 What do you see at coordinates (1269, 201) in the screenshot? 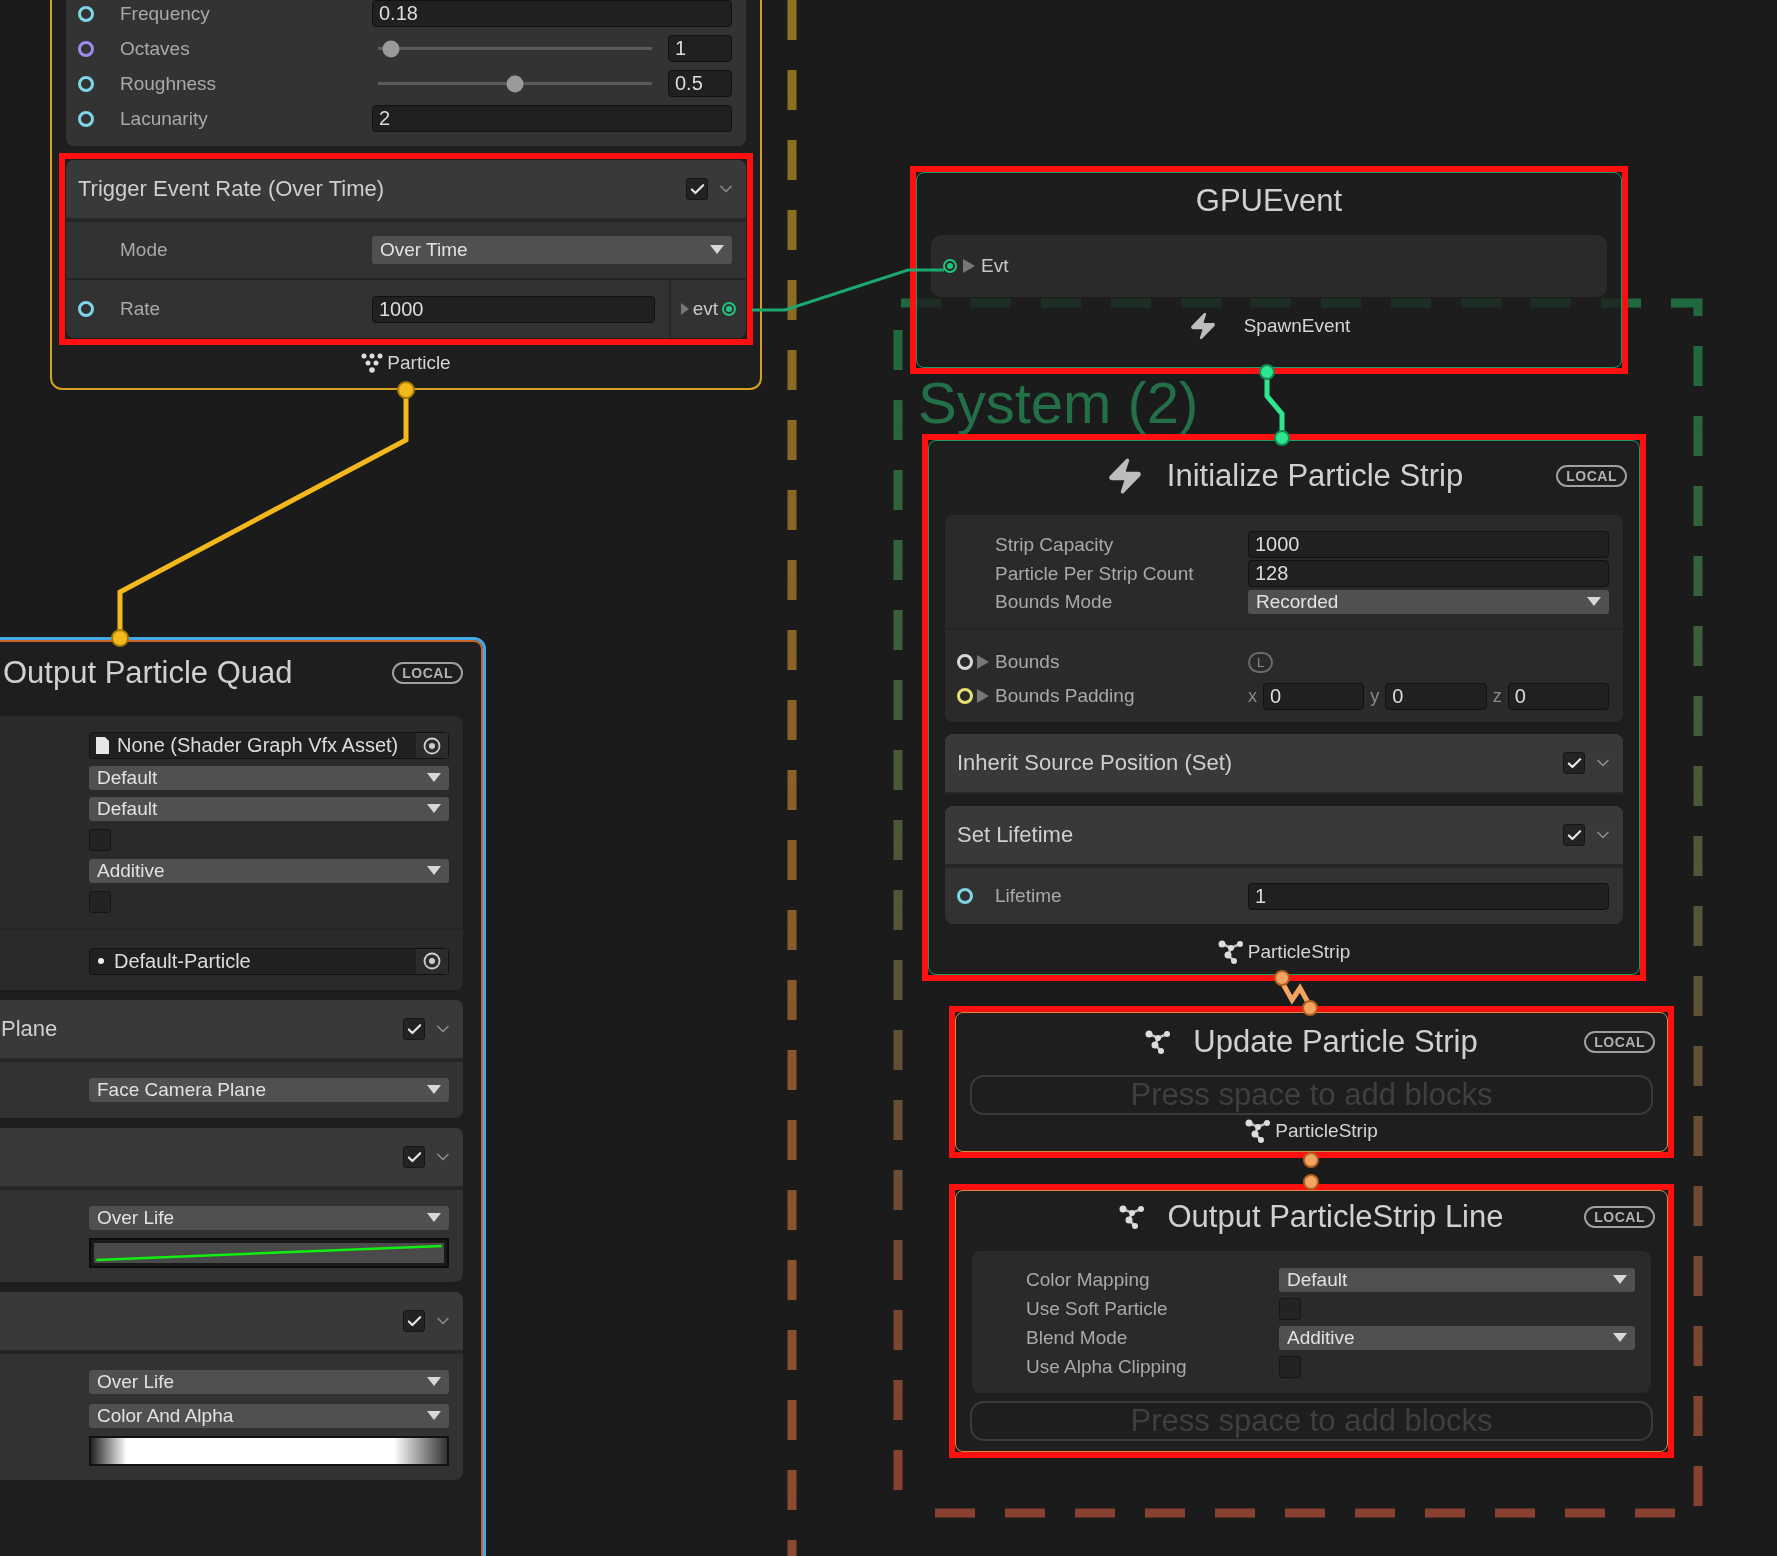
I see `node-title: GPUEvent` at bounding box center [1269, 201].